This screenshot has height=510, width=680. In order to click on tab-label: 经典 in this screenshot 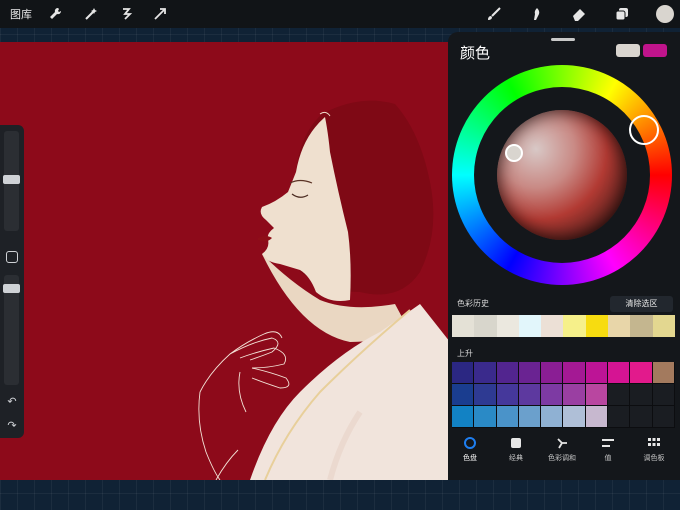, I will do `click(516, 458)`.